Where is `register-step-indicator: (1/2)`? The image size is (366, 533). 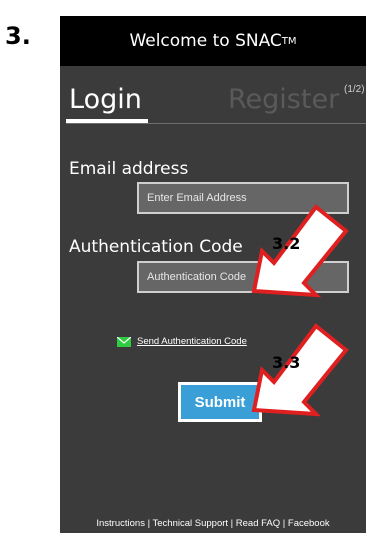 register-step-indicator: (1/2) is located at coordinates (354, 89).